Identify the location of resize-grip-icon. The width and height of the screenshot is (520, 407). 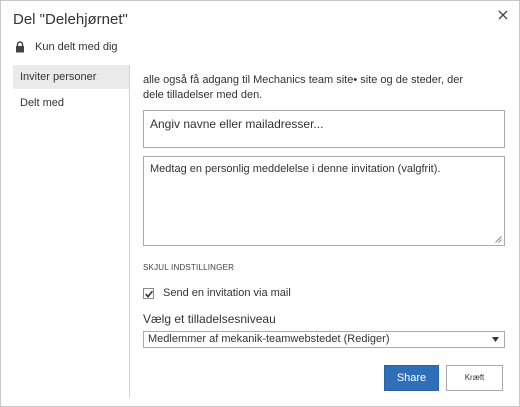
(498, 239).